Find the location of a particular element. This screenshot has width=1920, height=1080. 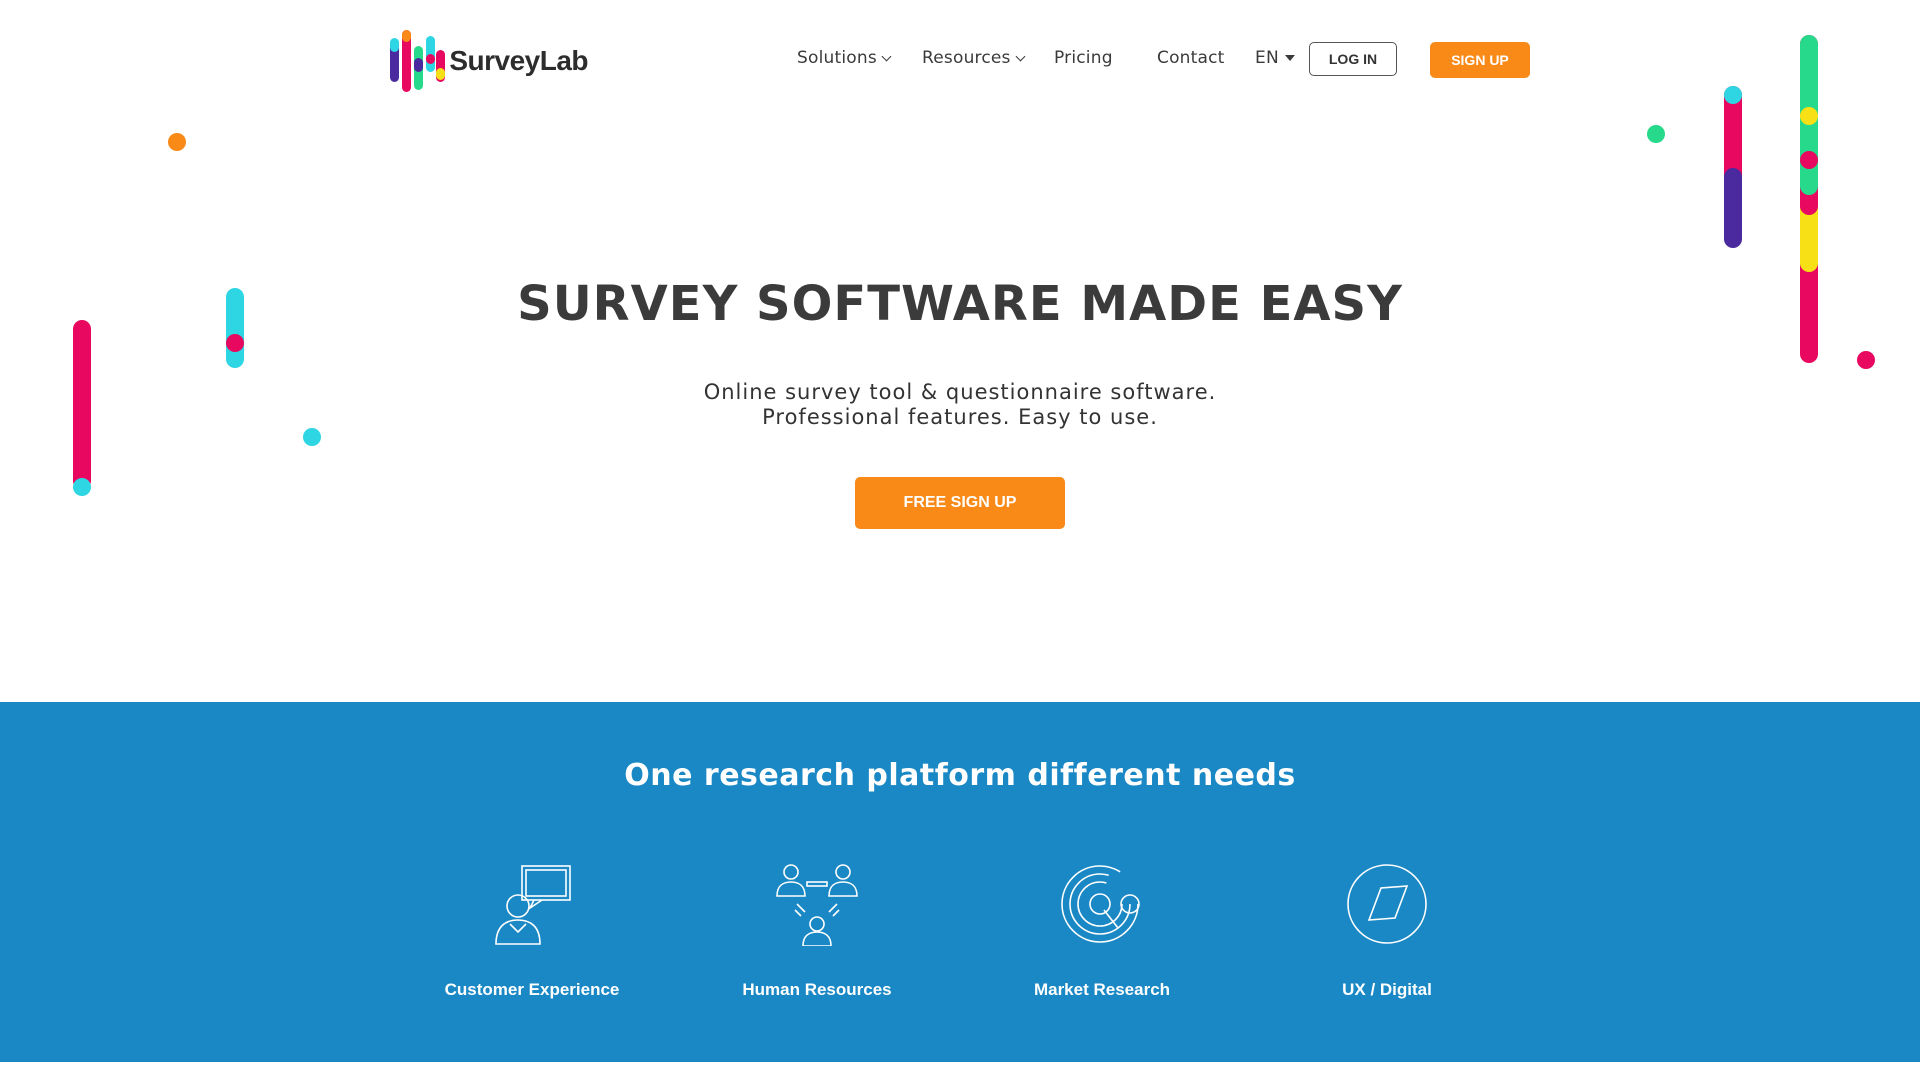

nav-contact: Contact is located at coordinates (1191, 58).